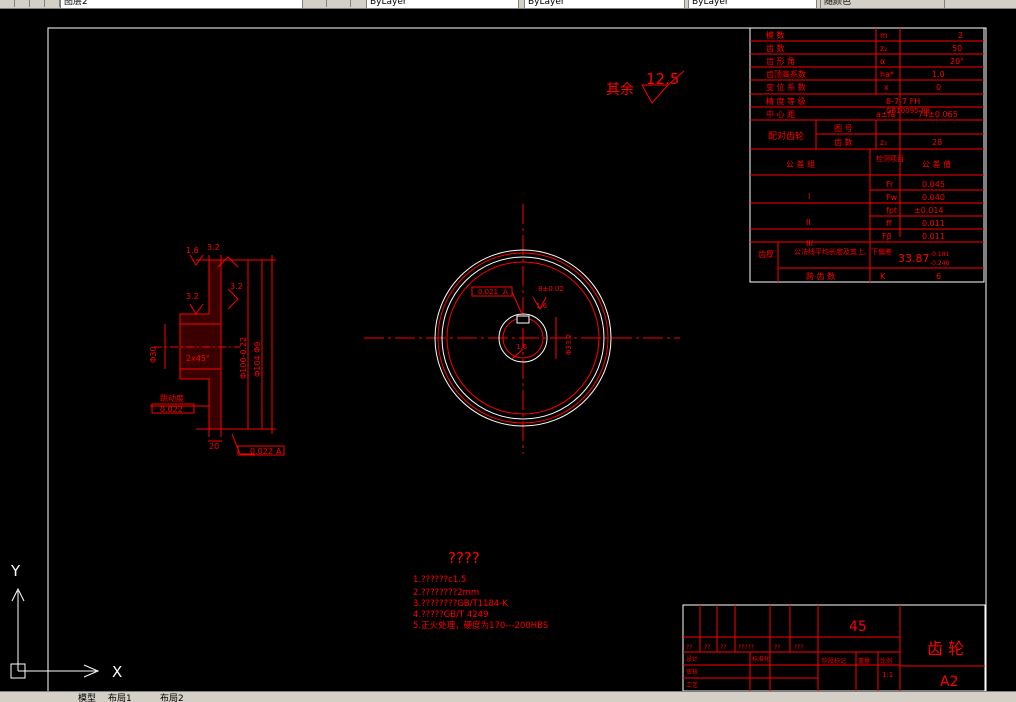  Describe the element at coordinates (809, 196) in the screenshot. I see `svg-text: I` at that location.